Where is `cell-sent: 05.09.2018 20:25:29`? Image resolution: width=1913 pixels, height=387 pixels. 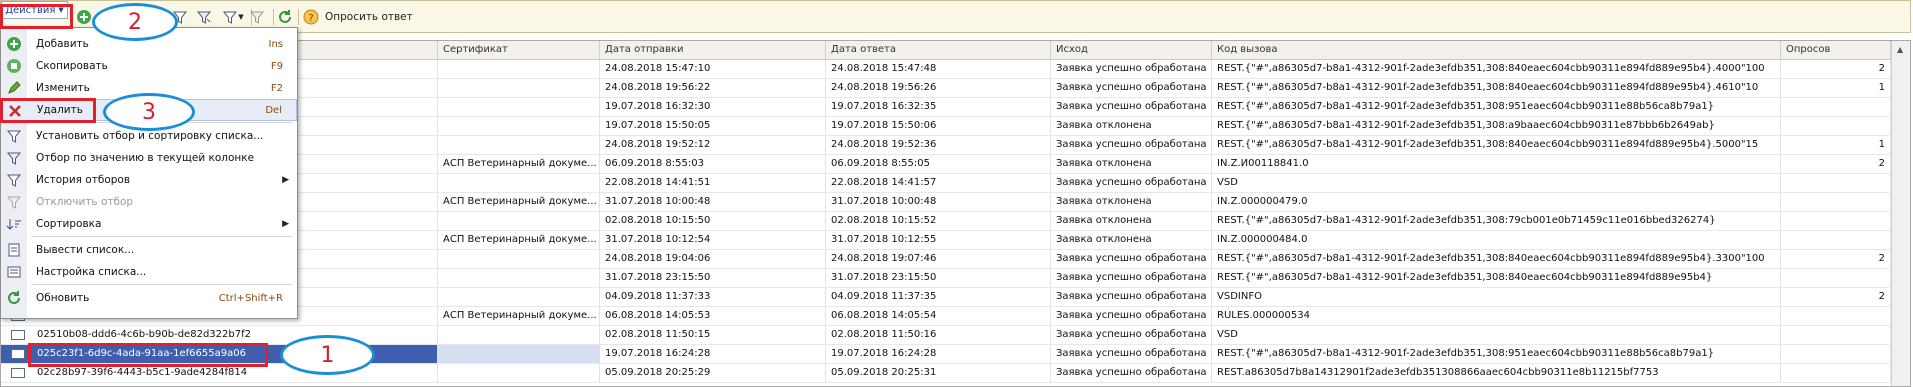
cell-sent: 05.09.2018 20:25:29 is located at coordinates (713, 373).